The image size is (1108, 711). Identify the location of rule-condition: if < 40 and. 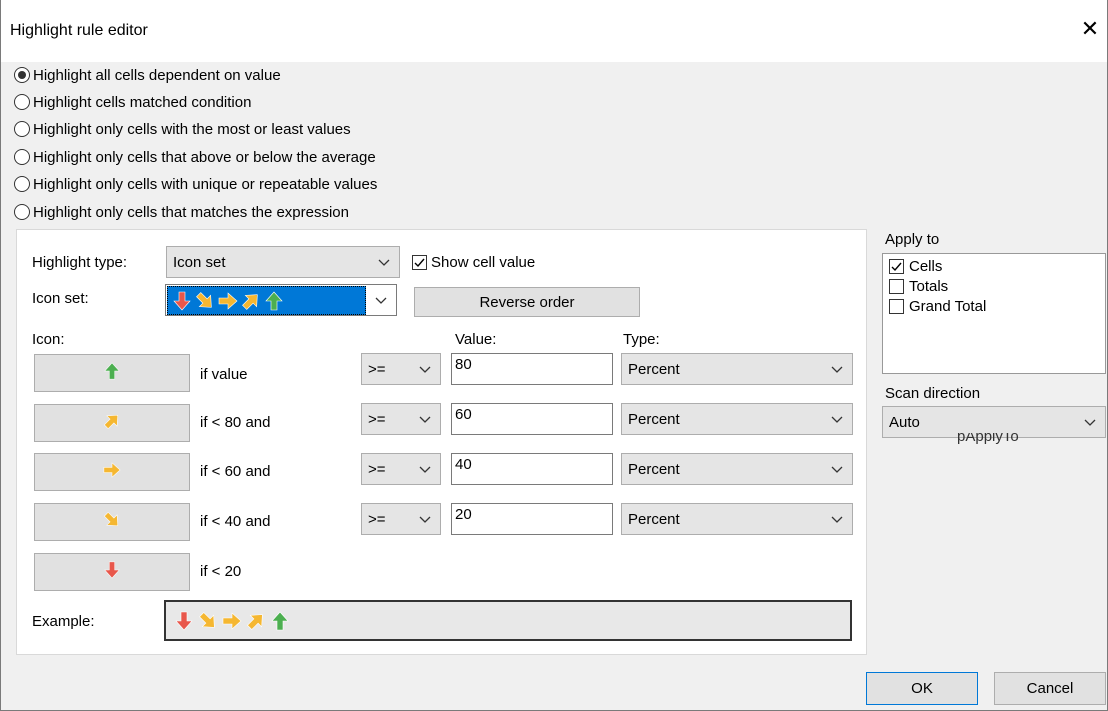
(235, 521).